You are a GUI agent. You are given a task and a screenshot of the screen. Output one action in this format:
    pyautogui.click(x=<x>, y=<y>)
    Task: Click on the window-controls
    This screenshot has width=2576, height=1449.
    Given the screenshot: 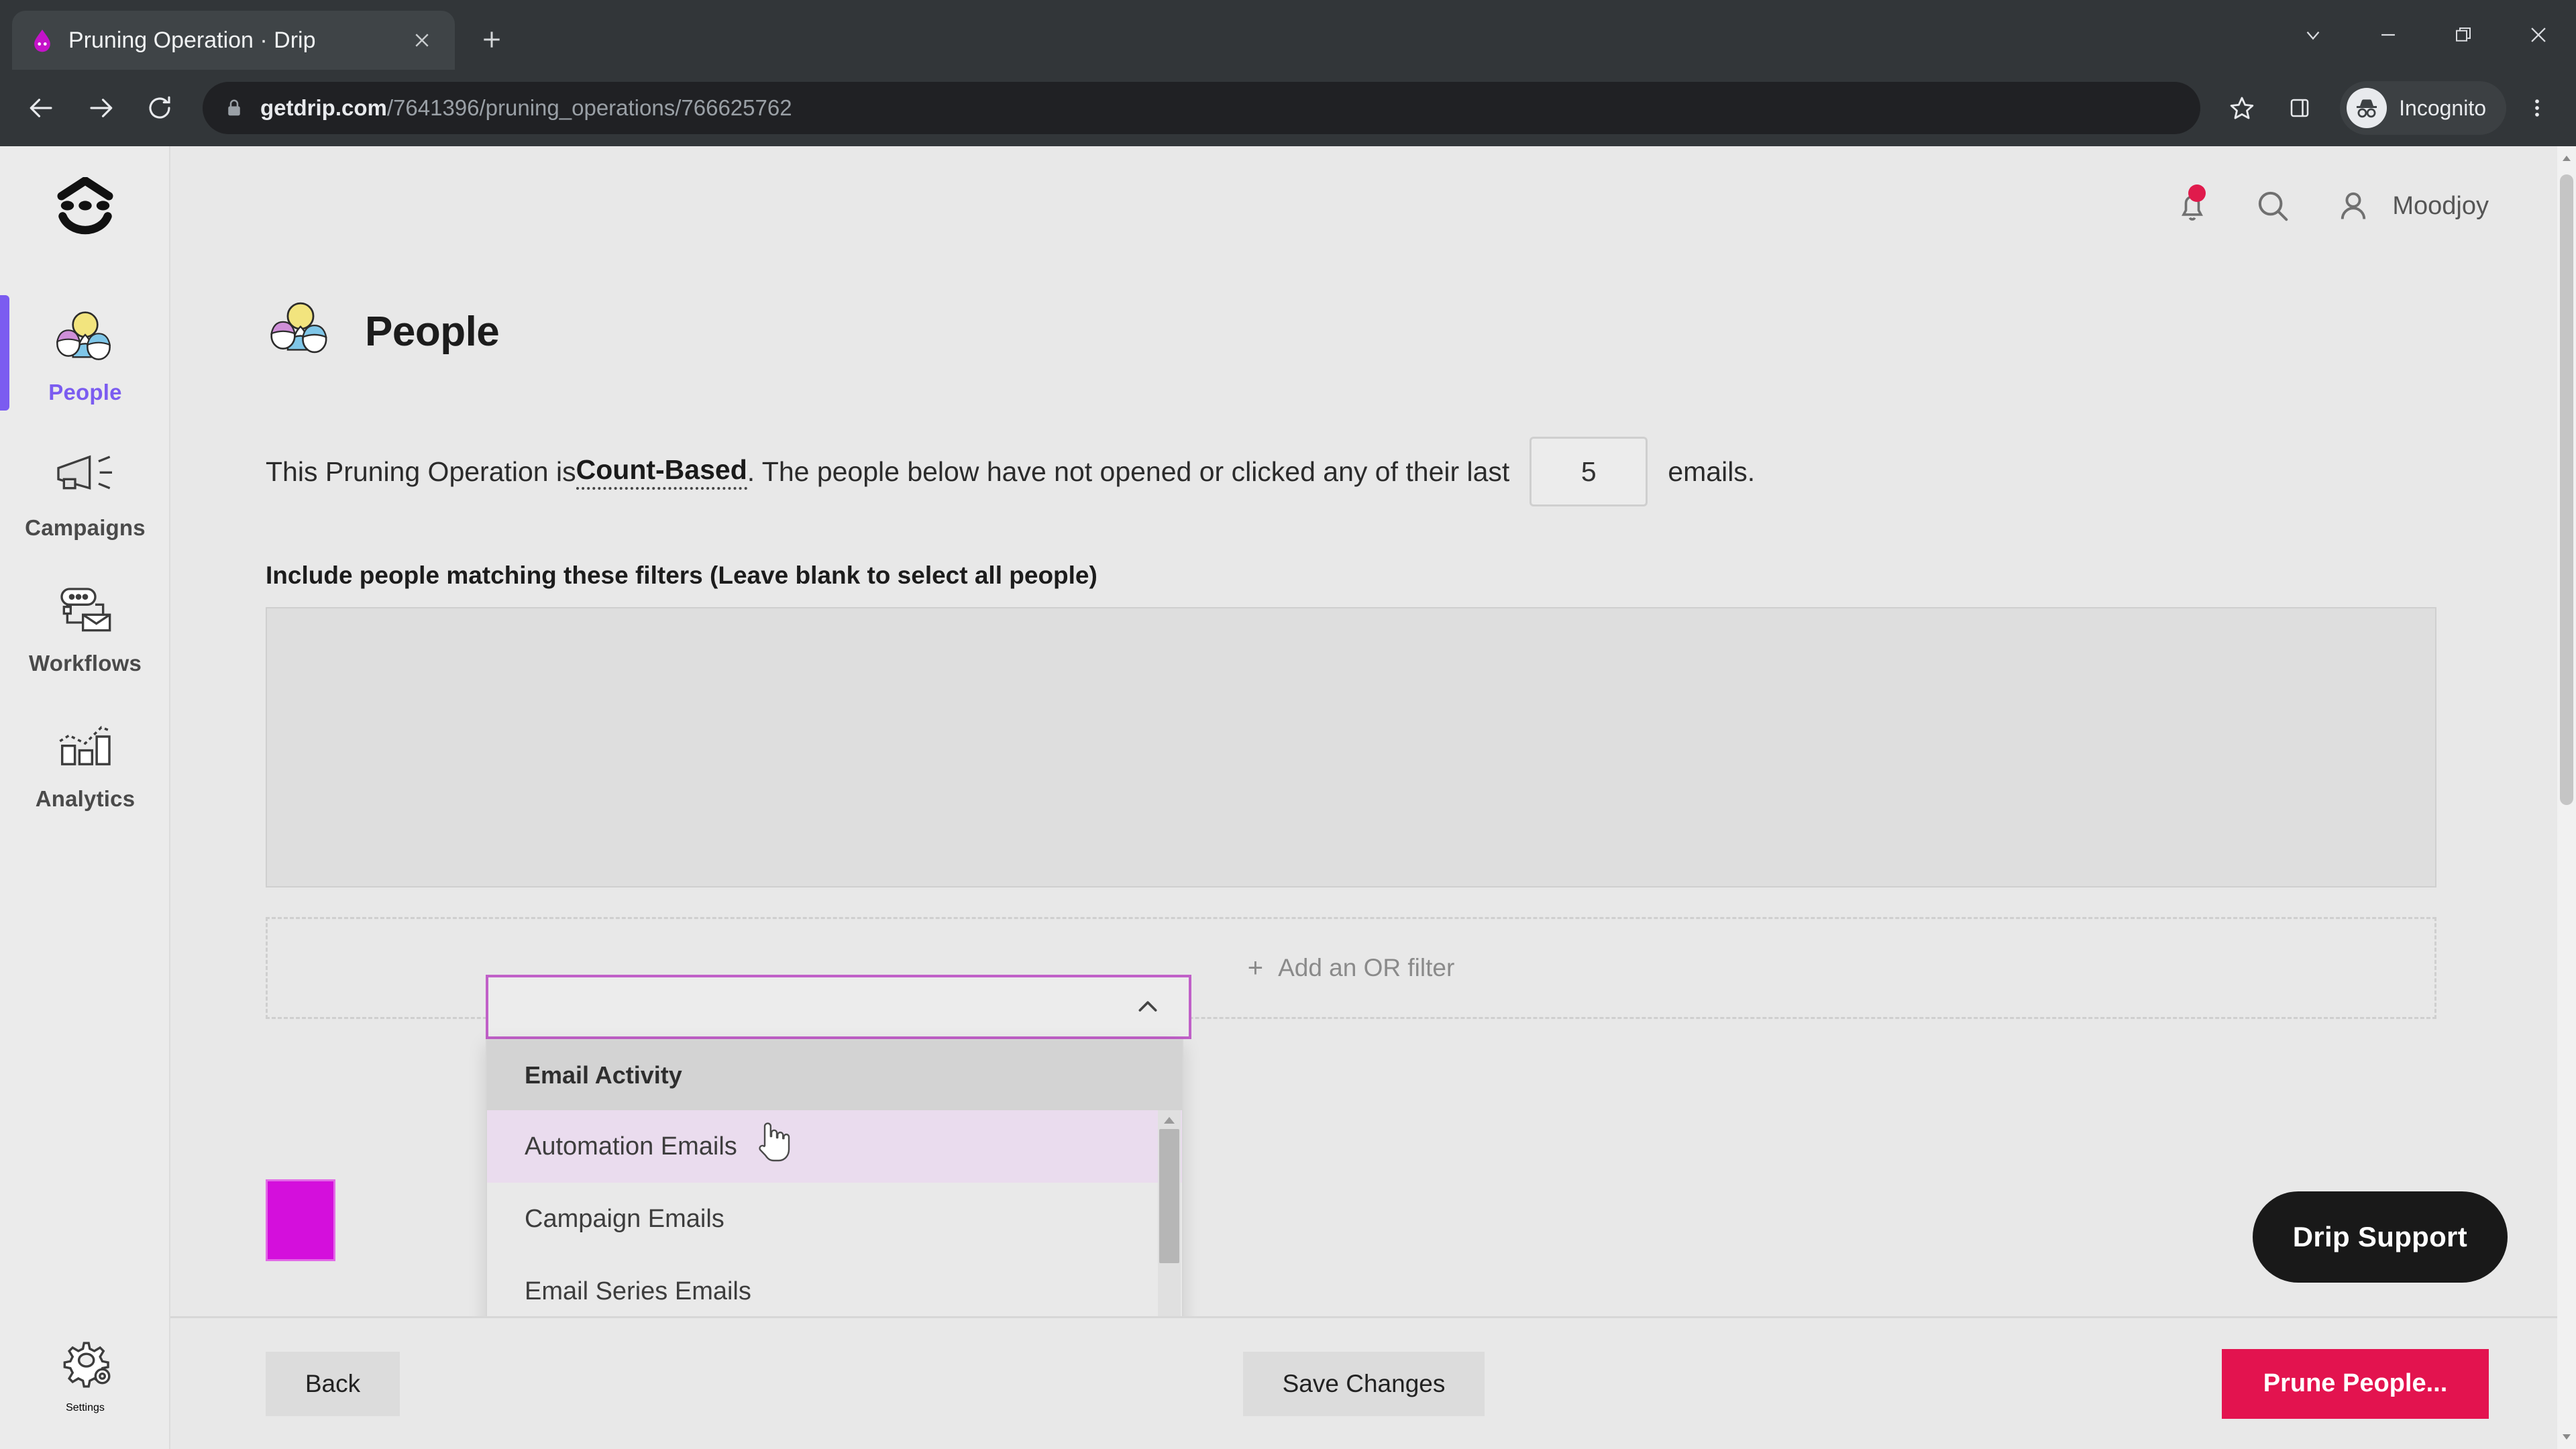 What is the action you would take?
    pyautogui.click(x=2425, y=35)
    